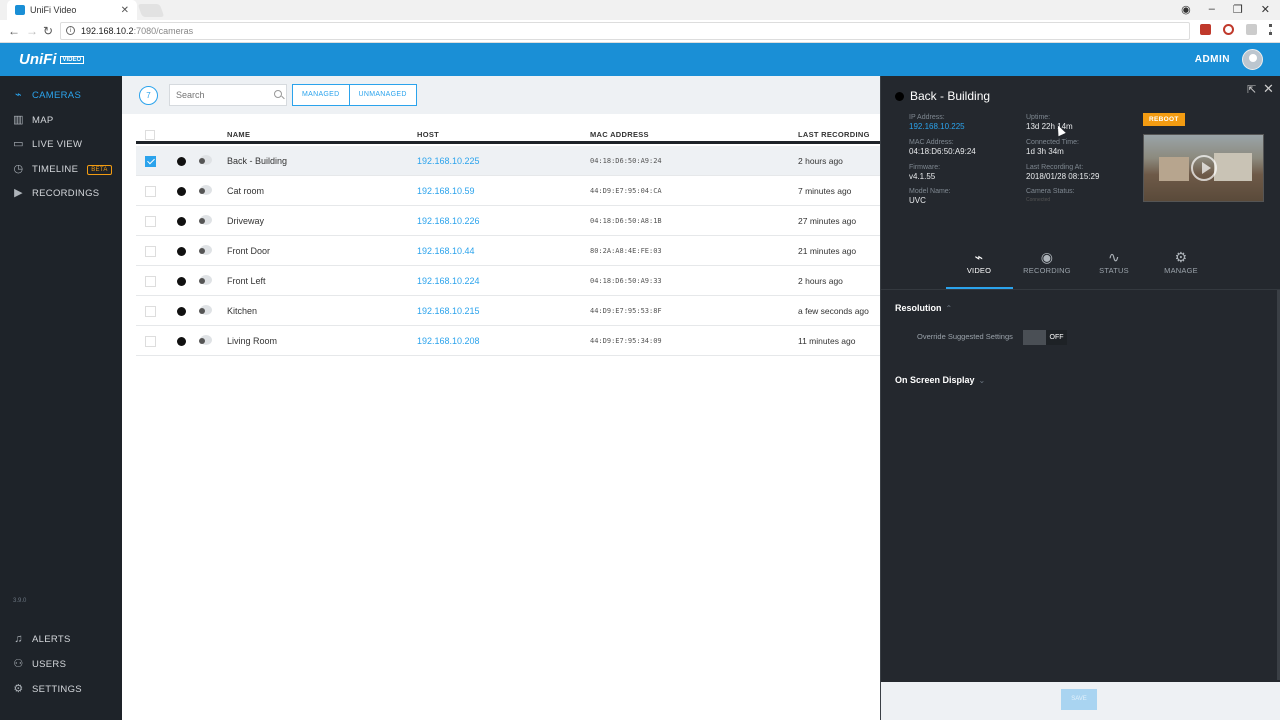 The width and height of the screenshot is (1280, 720). What do you see at coordinates (72, 60) in the screenshot?
I see `logo-tag: VIDEO` at bounding box center [72, 60].